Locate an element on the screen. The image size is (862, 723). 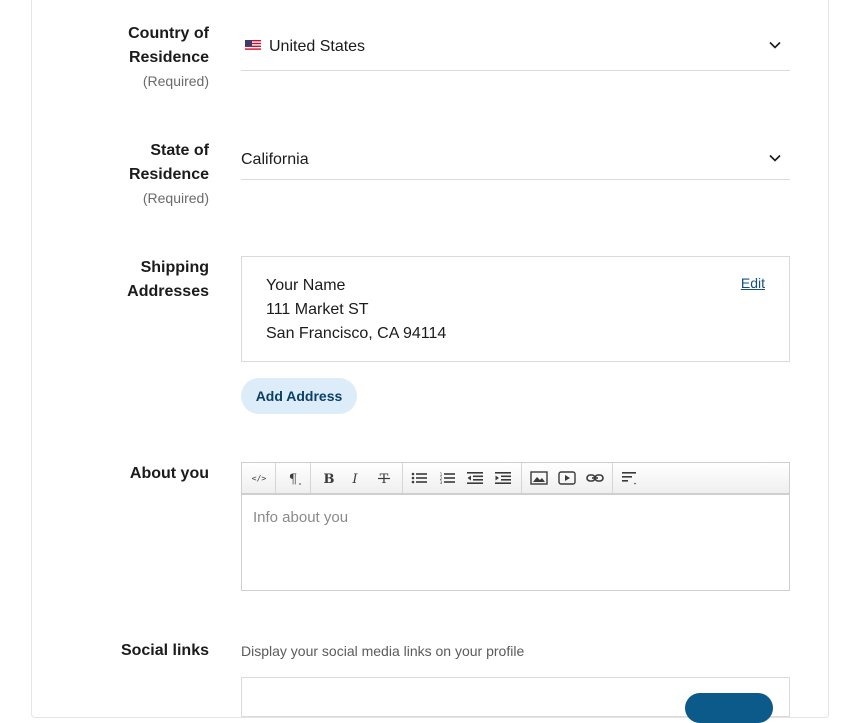
shipping-label: Shipping Addresses is located at coordinates (168, 279).